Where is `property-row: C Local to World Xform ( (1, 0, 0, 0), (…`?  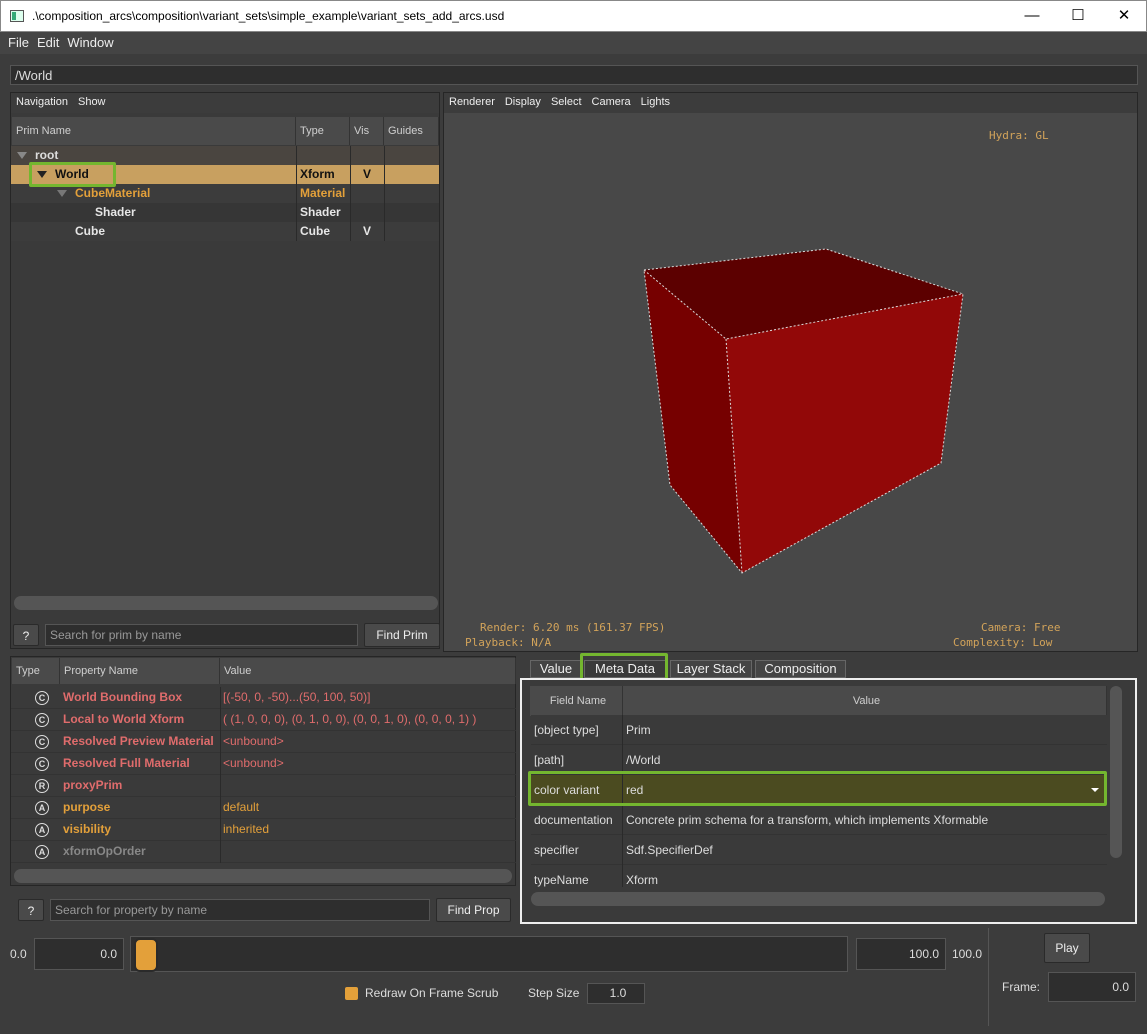 property-row: C Local to World Xform ( (1, 0, 0, 0), (… is located at coordinates (263, 720).